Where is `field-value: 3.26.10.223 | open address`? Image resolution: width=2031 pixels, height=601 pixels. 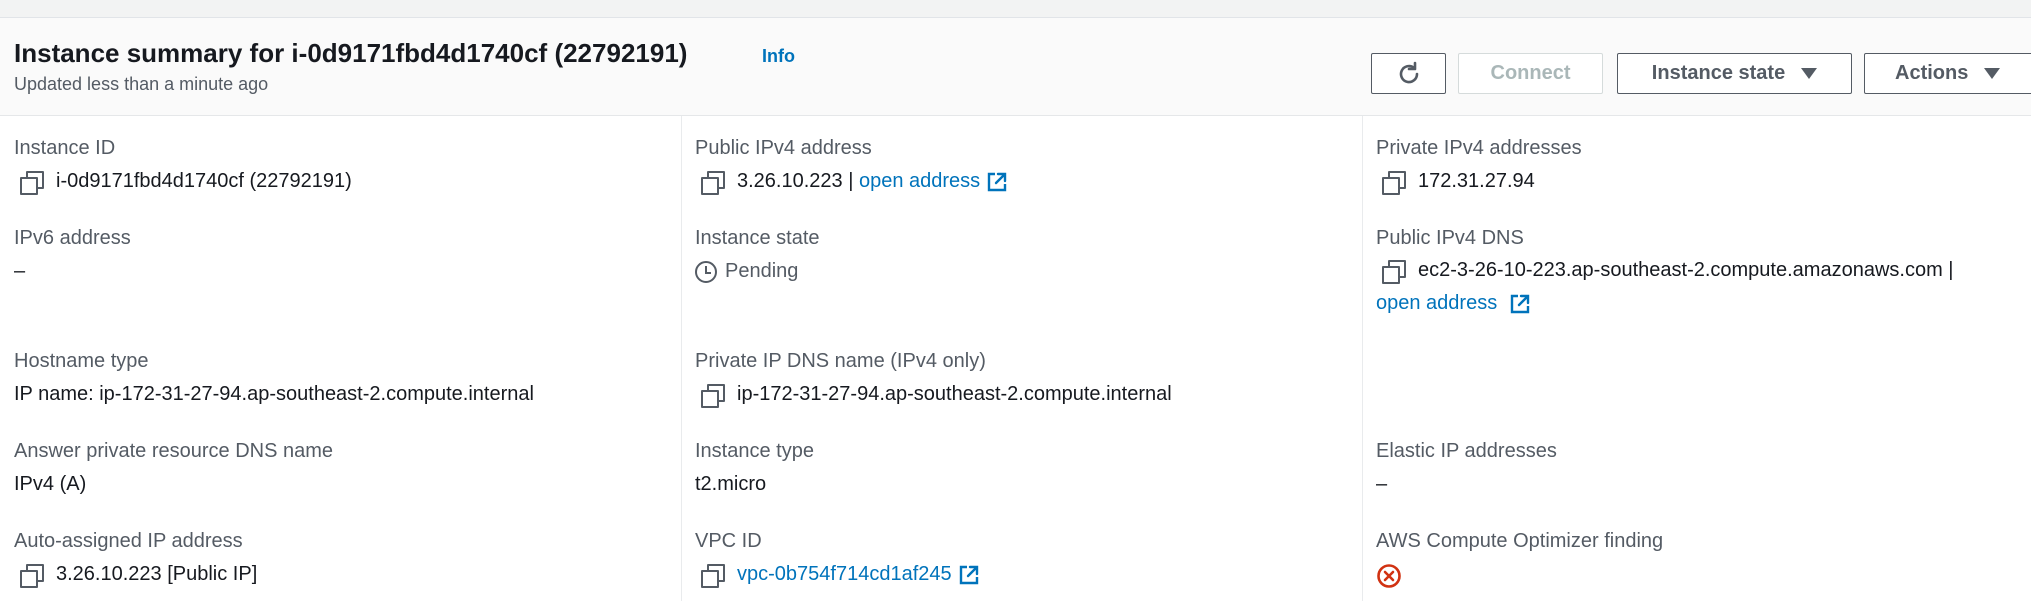
field-value: 3.26.10.223 | open address is located at coordinates (851, 182).